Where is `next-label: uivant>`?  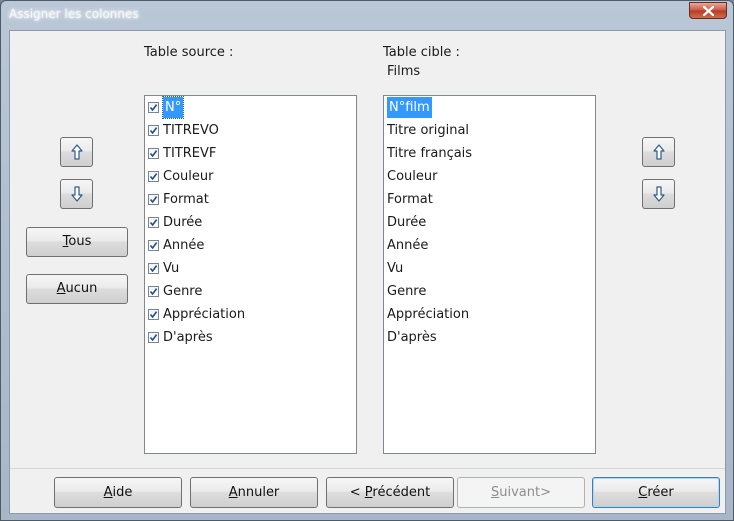 next-label: uivant> is located at coordinates (525, 492).